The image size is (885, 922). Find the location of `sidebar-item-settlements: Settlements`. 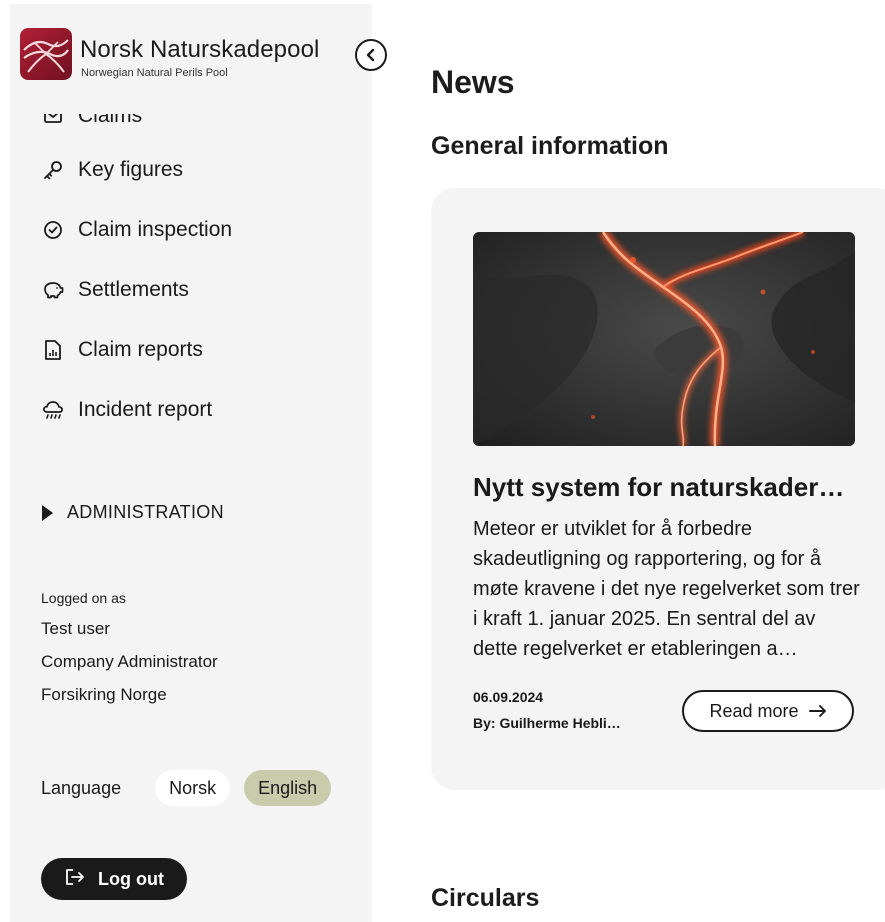

sidebar-item-settlements: Settlements is located at coordinates (115, 290).